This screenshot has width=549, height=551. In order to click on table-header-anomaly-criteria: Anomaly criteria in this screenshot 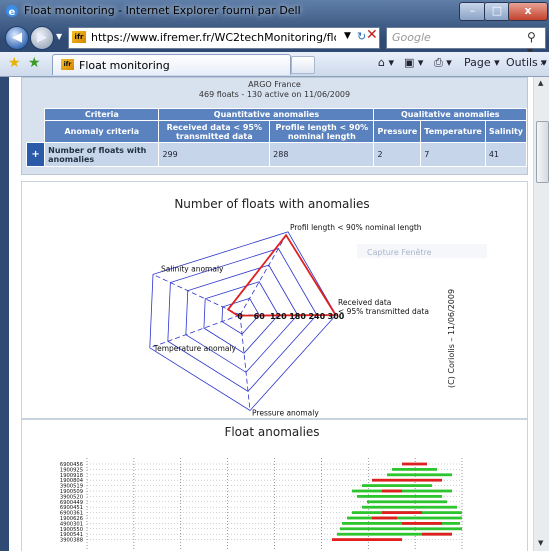, I will do `click(102, 131)`.